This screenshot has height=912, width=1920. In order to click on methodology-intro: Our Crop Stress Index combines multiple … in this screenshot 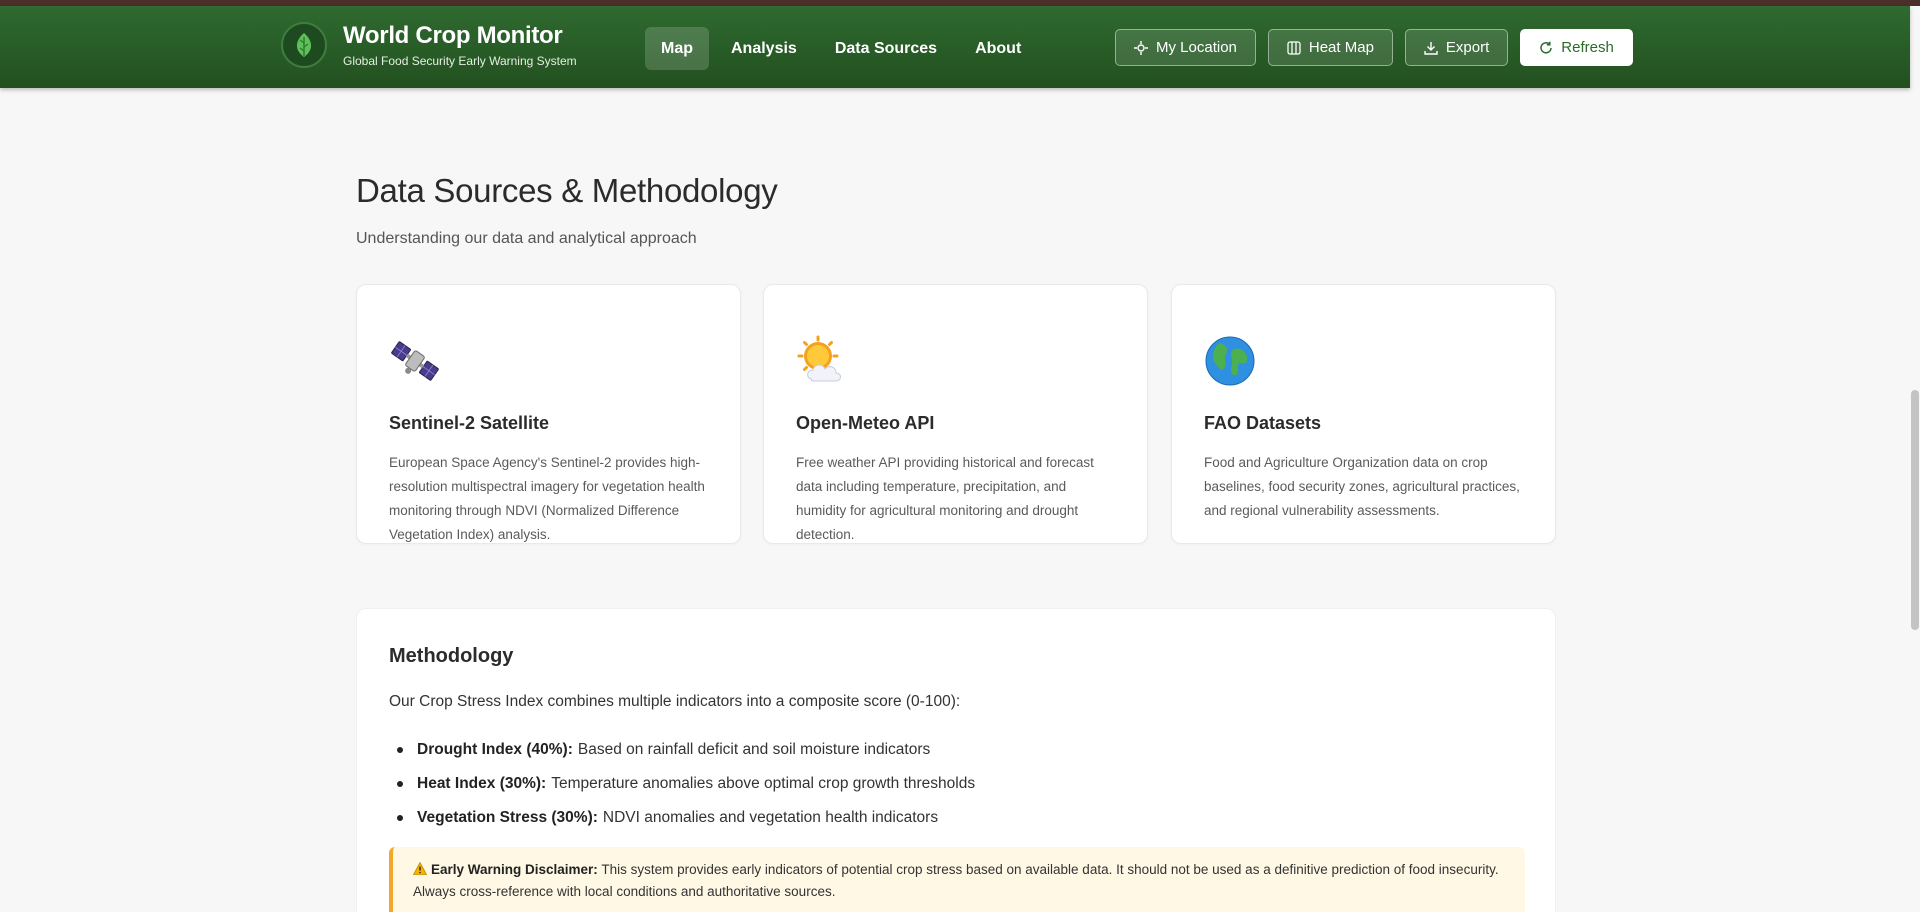, I will do `click(675, 701)`.